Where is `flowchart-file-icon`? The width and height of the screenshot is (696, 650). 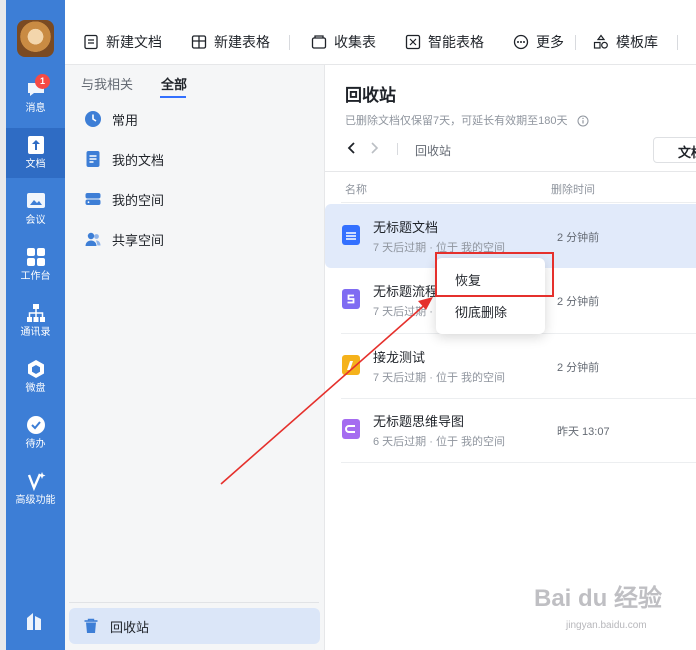
flowchart-file-icon is located at coordinates (351, 299).